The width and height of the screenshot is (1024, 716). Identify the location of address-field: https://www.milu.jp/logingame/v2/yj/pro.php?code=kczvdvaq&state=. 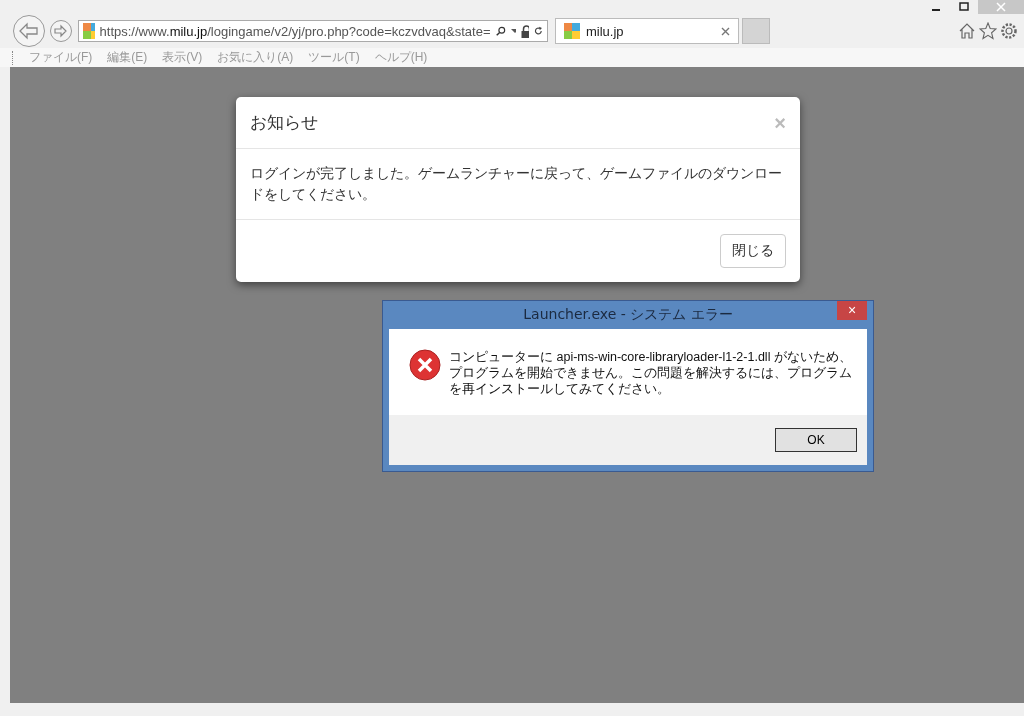
(313, 31).